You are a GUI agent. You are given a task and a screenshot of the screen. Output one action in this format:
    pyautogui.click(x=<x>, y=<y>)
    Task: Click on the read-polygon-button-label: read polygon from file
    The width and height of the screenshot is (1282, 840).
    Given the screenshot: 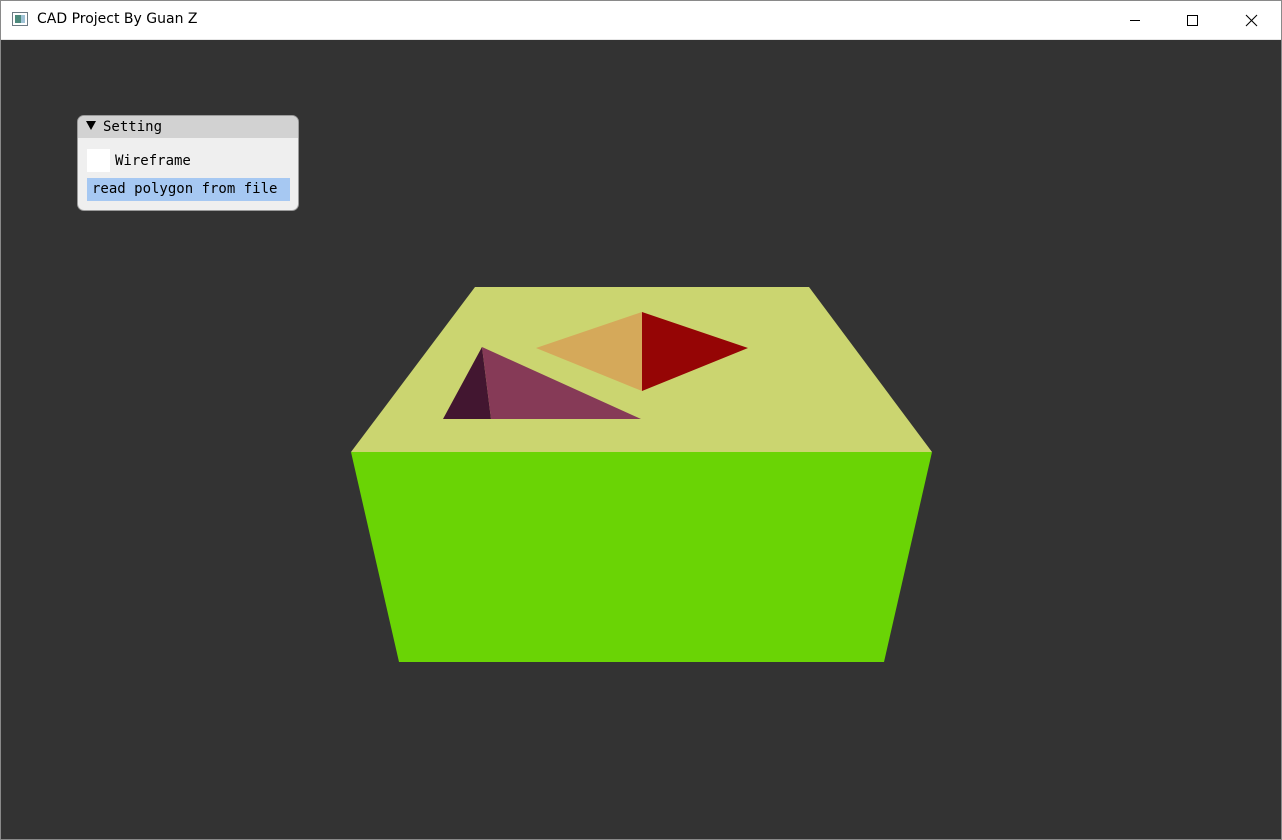 What is the action you would take?
    pyautogui.click(x=185, y=189)
    